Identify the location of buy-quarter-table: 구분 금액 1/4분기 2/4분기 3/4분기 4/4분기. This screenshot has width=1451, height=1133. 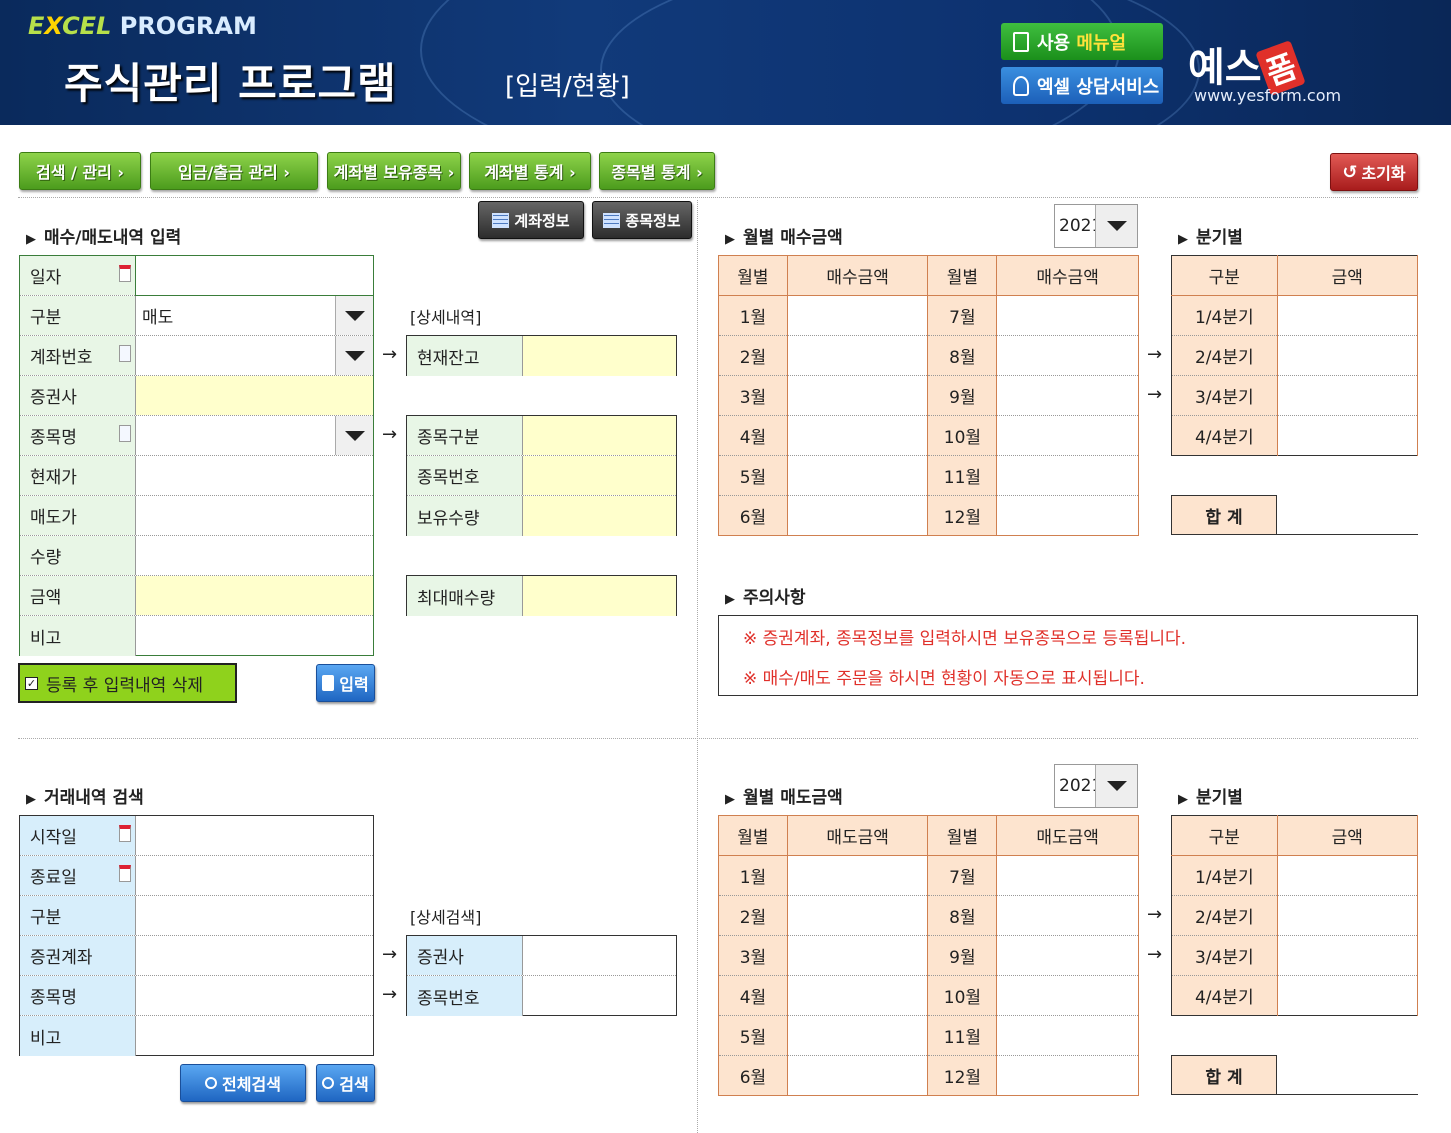
(1295, 355).